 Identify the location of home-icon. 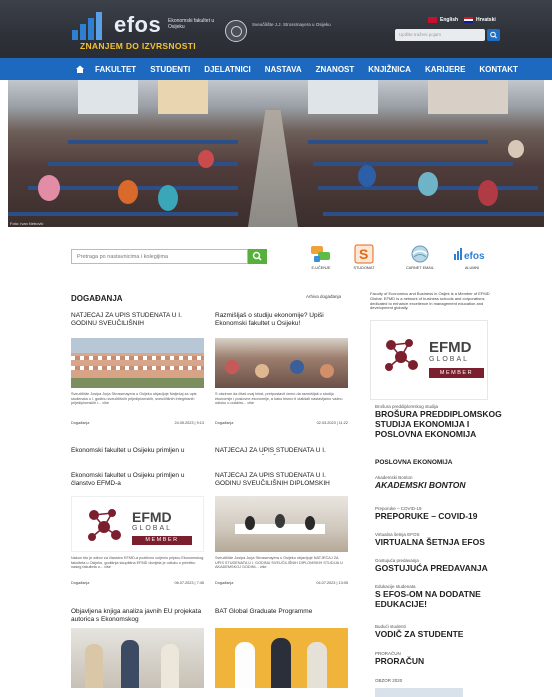
(80, 69).